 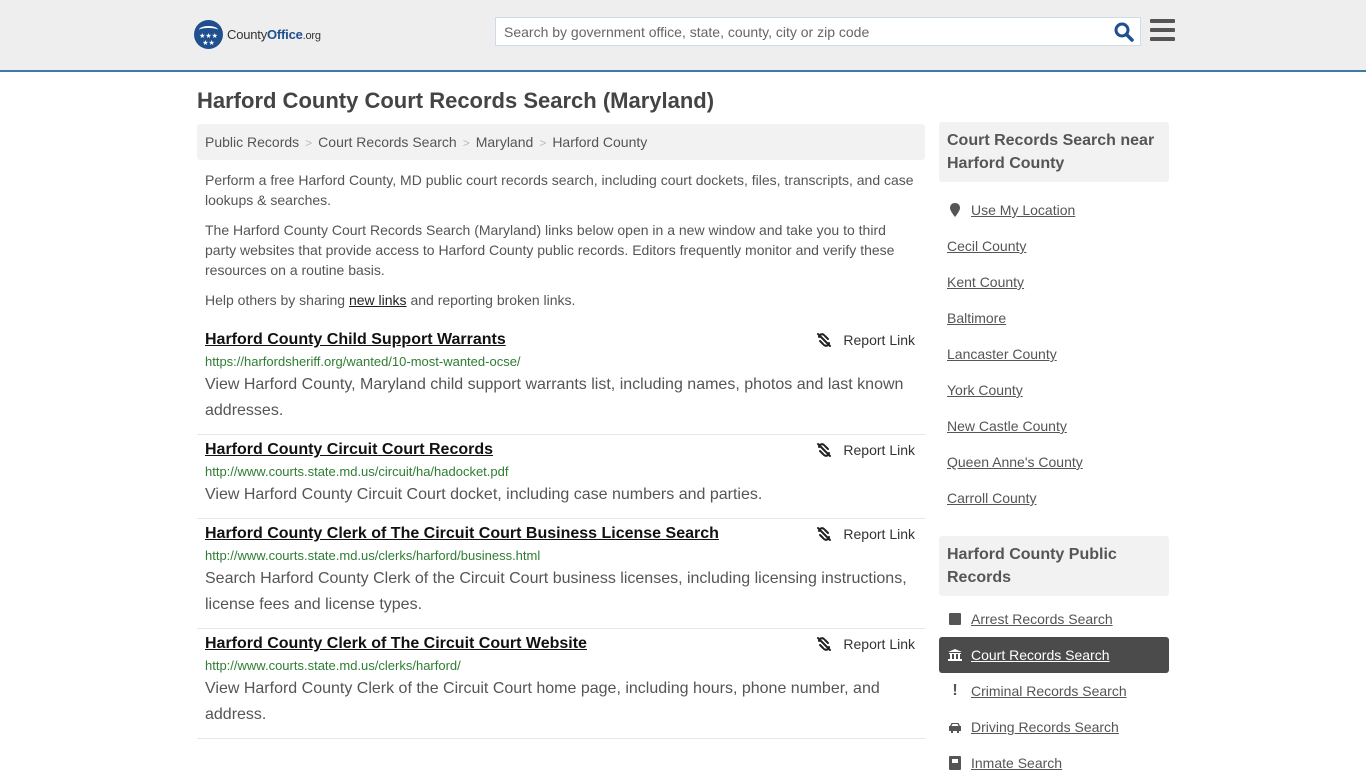 What do you see at coordinates (378, 300) in the screenshot?
I see `new-links-link: new links` at bounding box center [378, 300].